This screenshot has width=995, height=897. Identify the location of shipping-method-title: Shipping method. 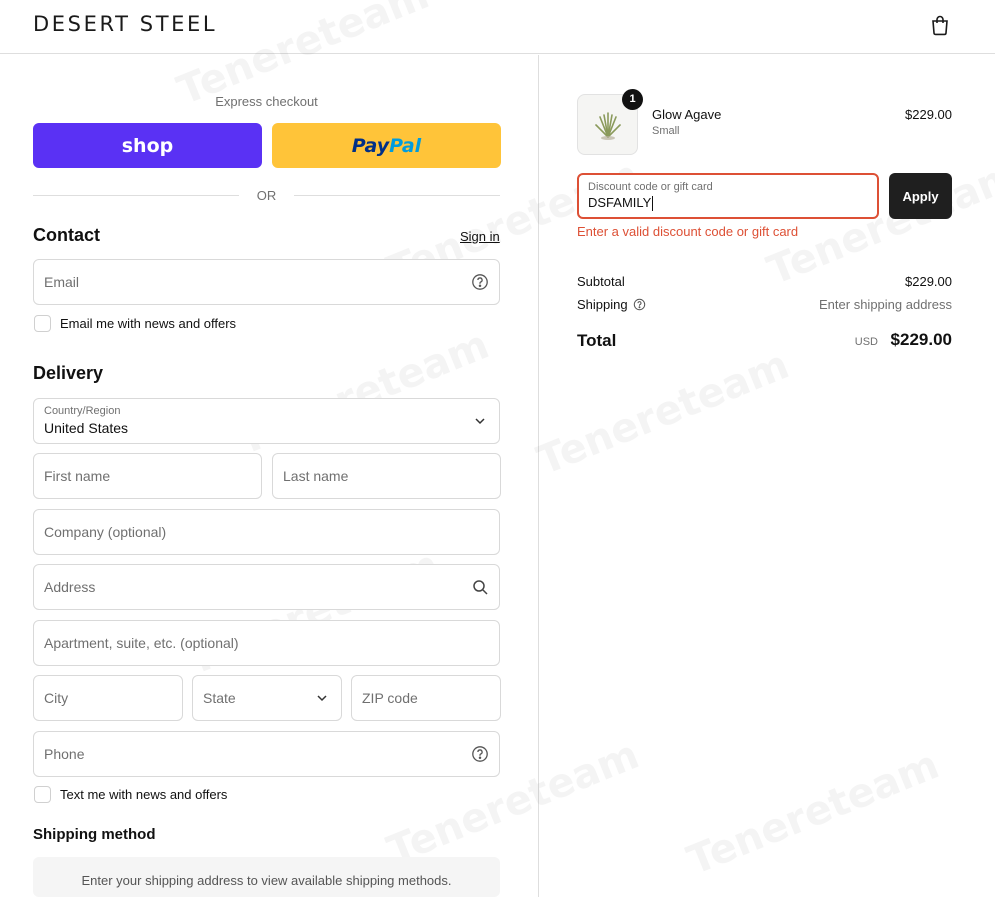
(94, 834).